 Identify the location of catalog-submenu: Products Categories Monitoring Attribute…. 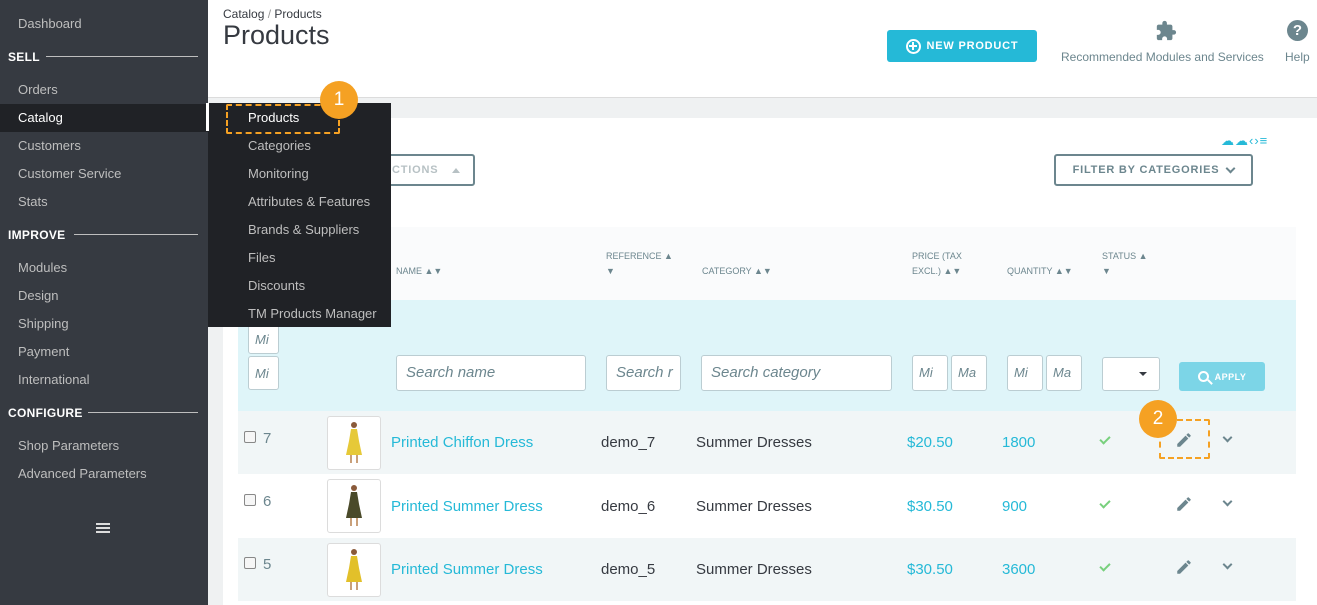
(299, 215).